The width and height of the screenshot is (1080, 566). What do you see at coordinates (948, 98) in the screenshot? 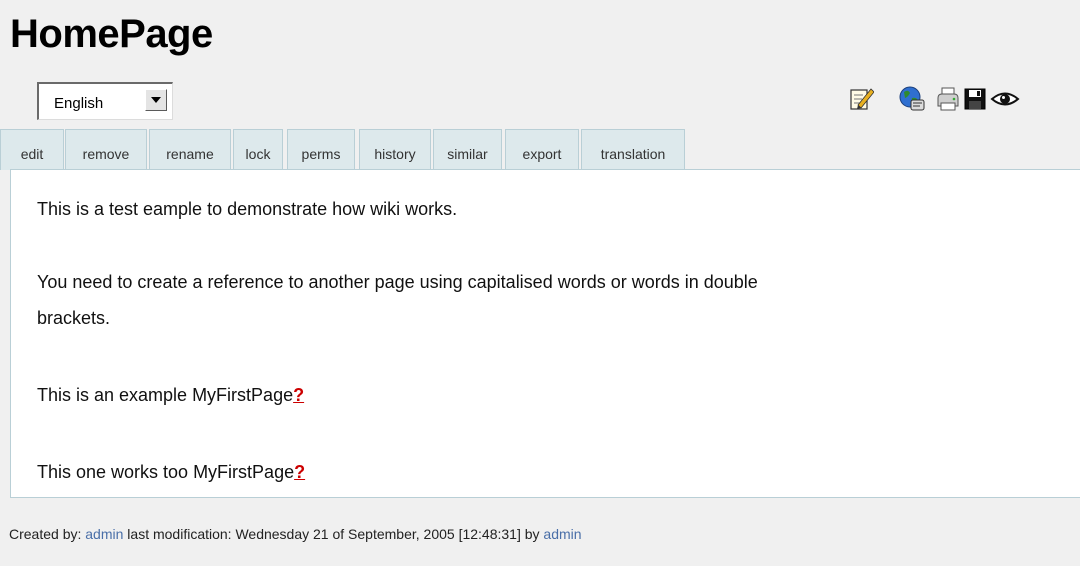
I see `print-icon` at bounding box center [948, 98].